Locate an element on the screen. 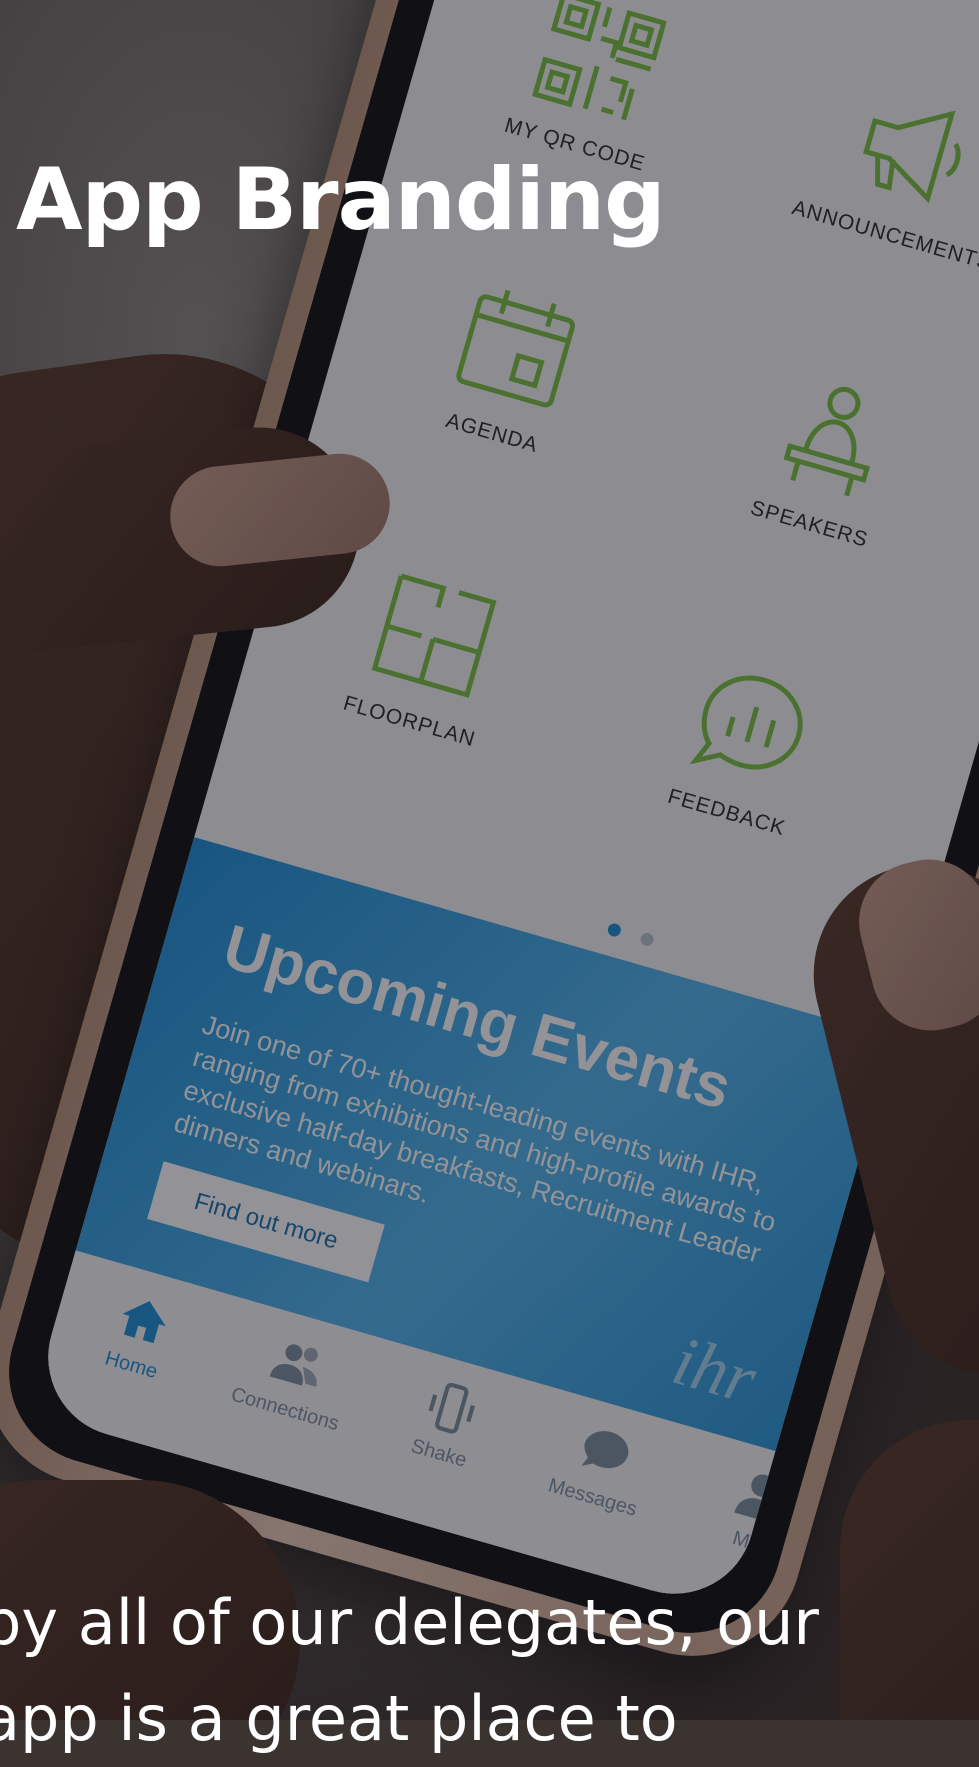 This screenshot has height=1767, width=979. intro-line-1: by all of our delegates, our is located at coordinates (409, 1622).